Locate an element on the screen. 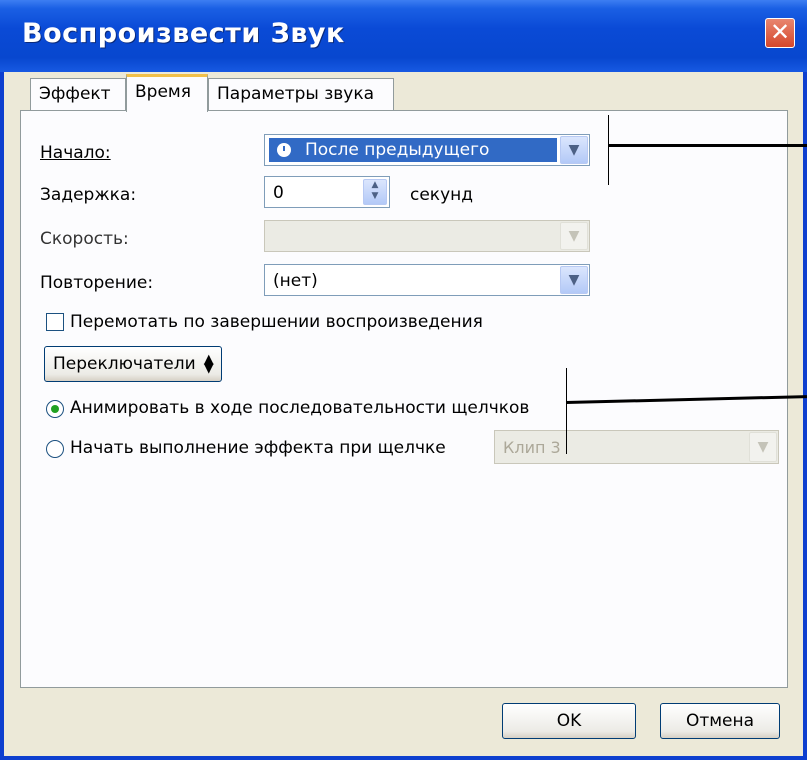 This screenshot has height=760, width=807. delay-unit: секунд is located at coordinates (442, 195).